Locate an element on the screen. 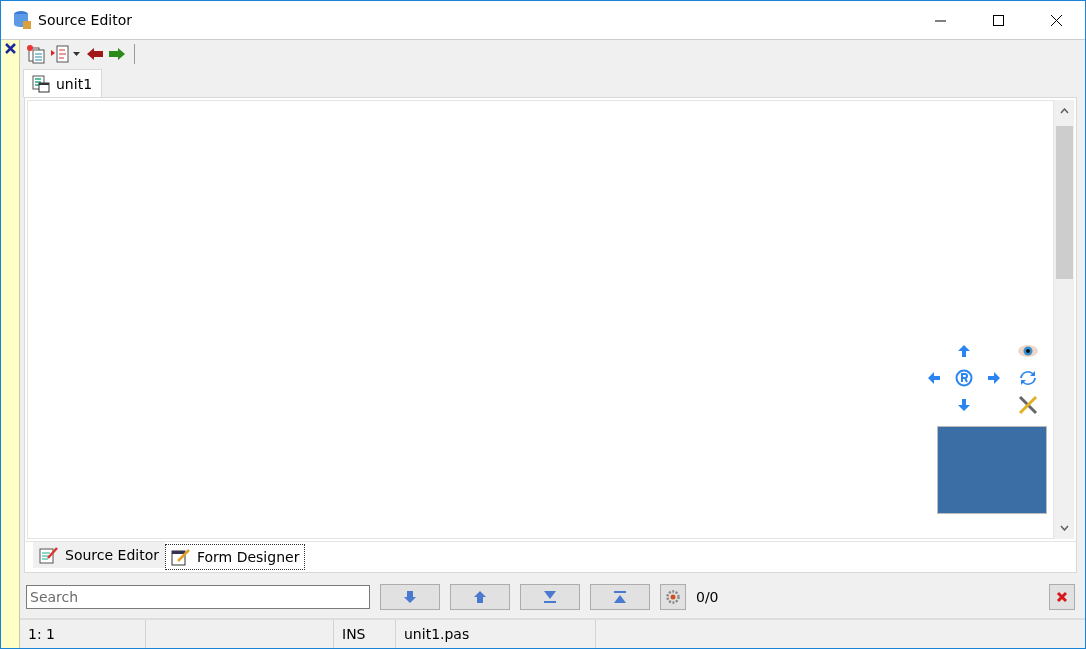  form-pencil-icon is located at coordinates (180, 557).